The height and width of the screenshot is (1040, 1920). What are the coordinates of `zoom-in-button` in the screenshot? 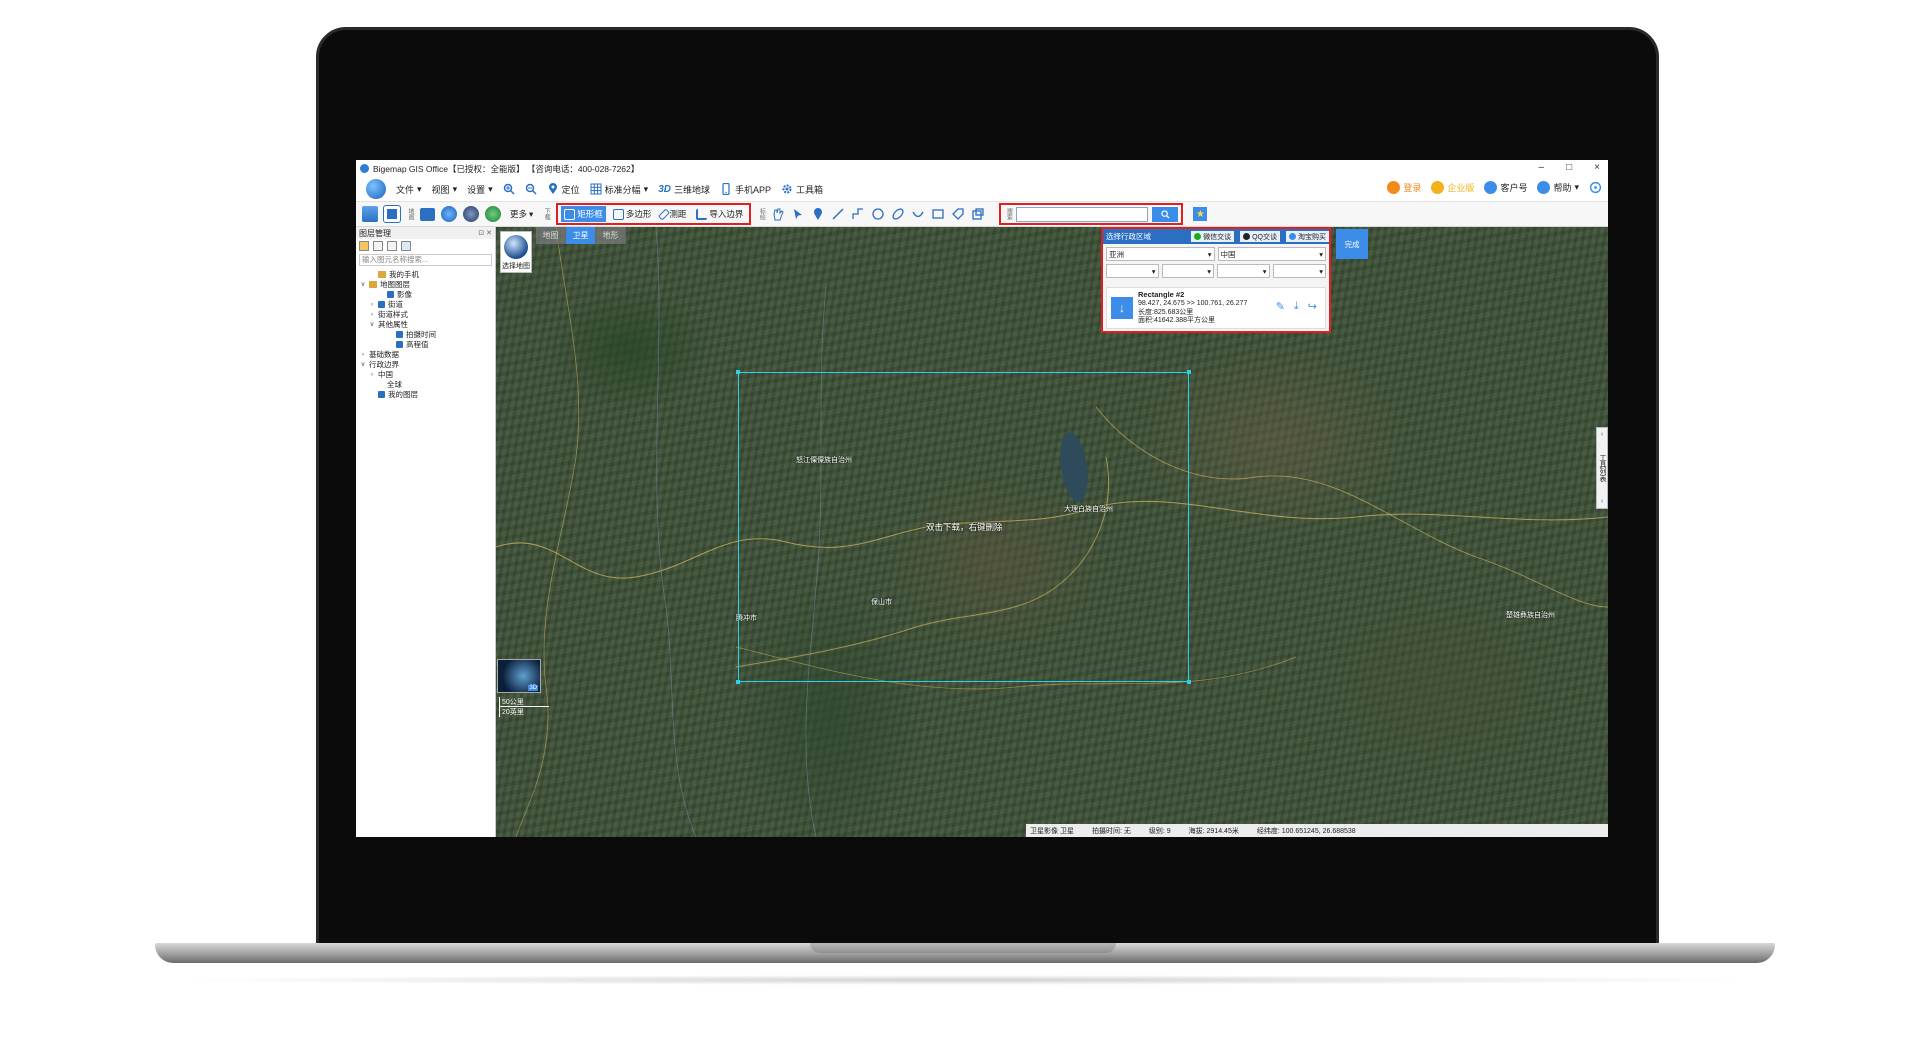 It's located at (509, 189).